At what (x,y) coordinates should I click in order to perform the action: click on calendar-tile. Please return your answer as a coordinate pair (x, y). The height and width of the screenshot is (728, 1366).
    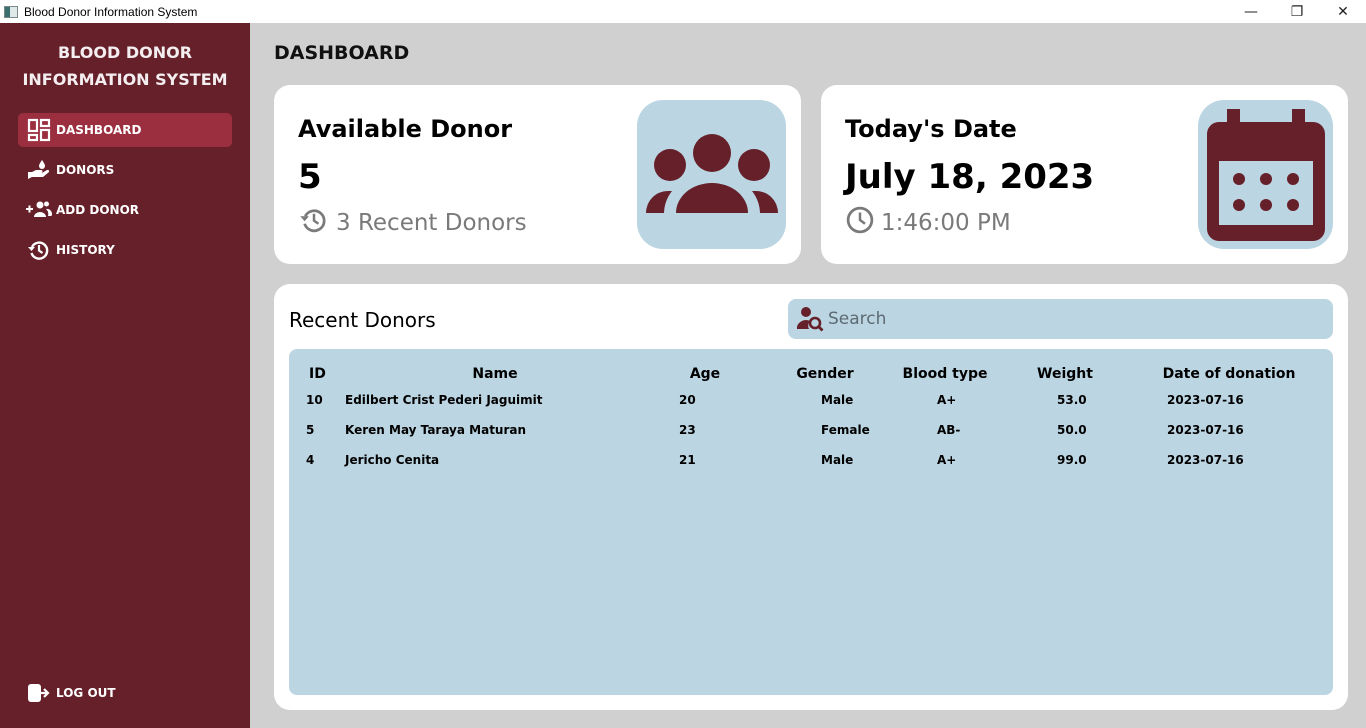
    Looking at the image, I should click on (1265, 174).